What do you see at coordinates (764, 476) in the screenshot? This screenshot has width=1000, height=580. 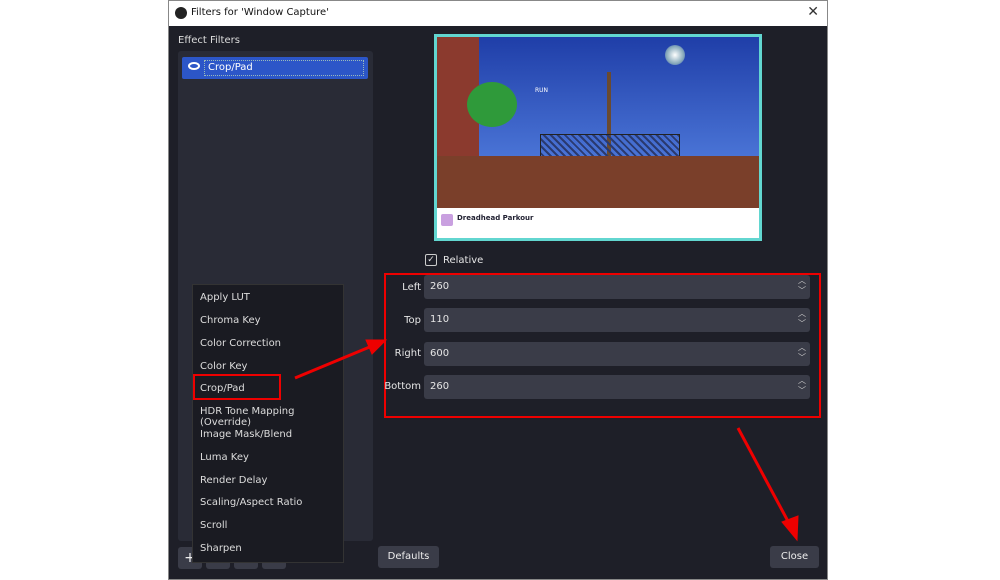 I see `arrow-to-close` at bounding box center [764, 476].